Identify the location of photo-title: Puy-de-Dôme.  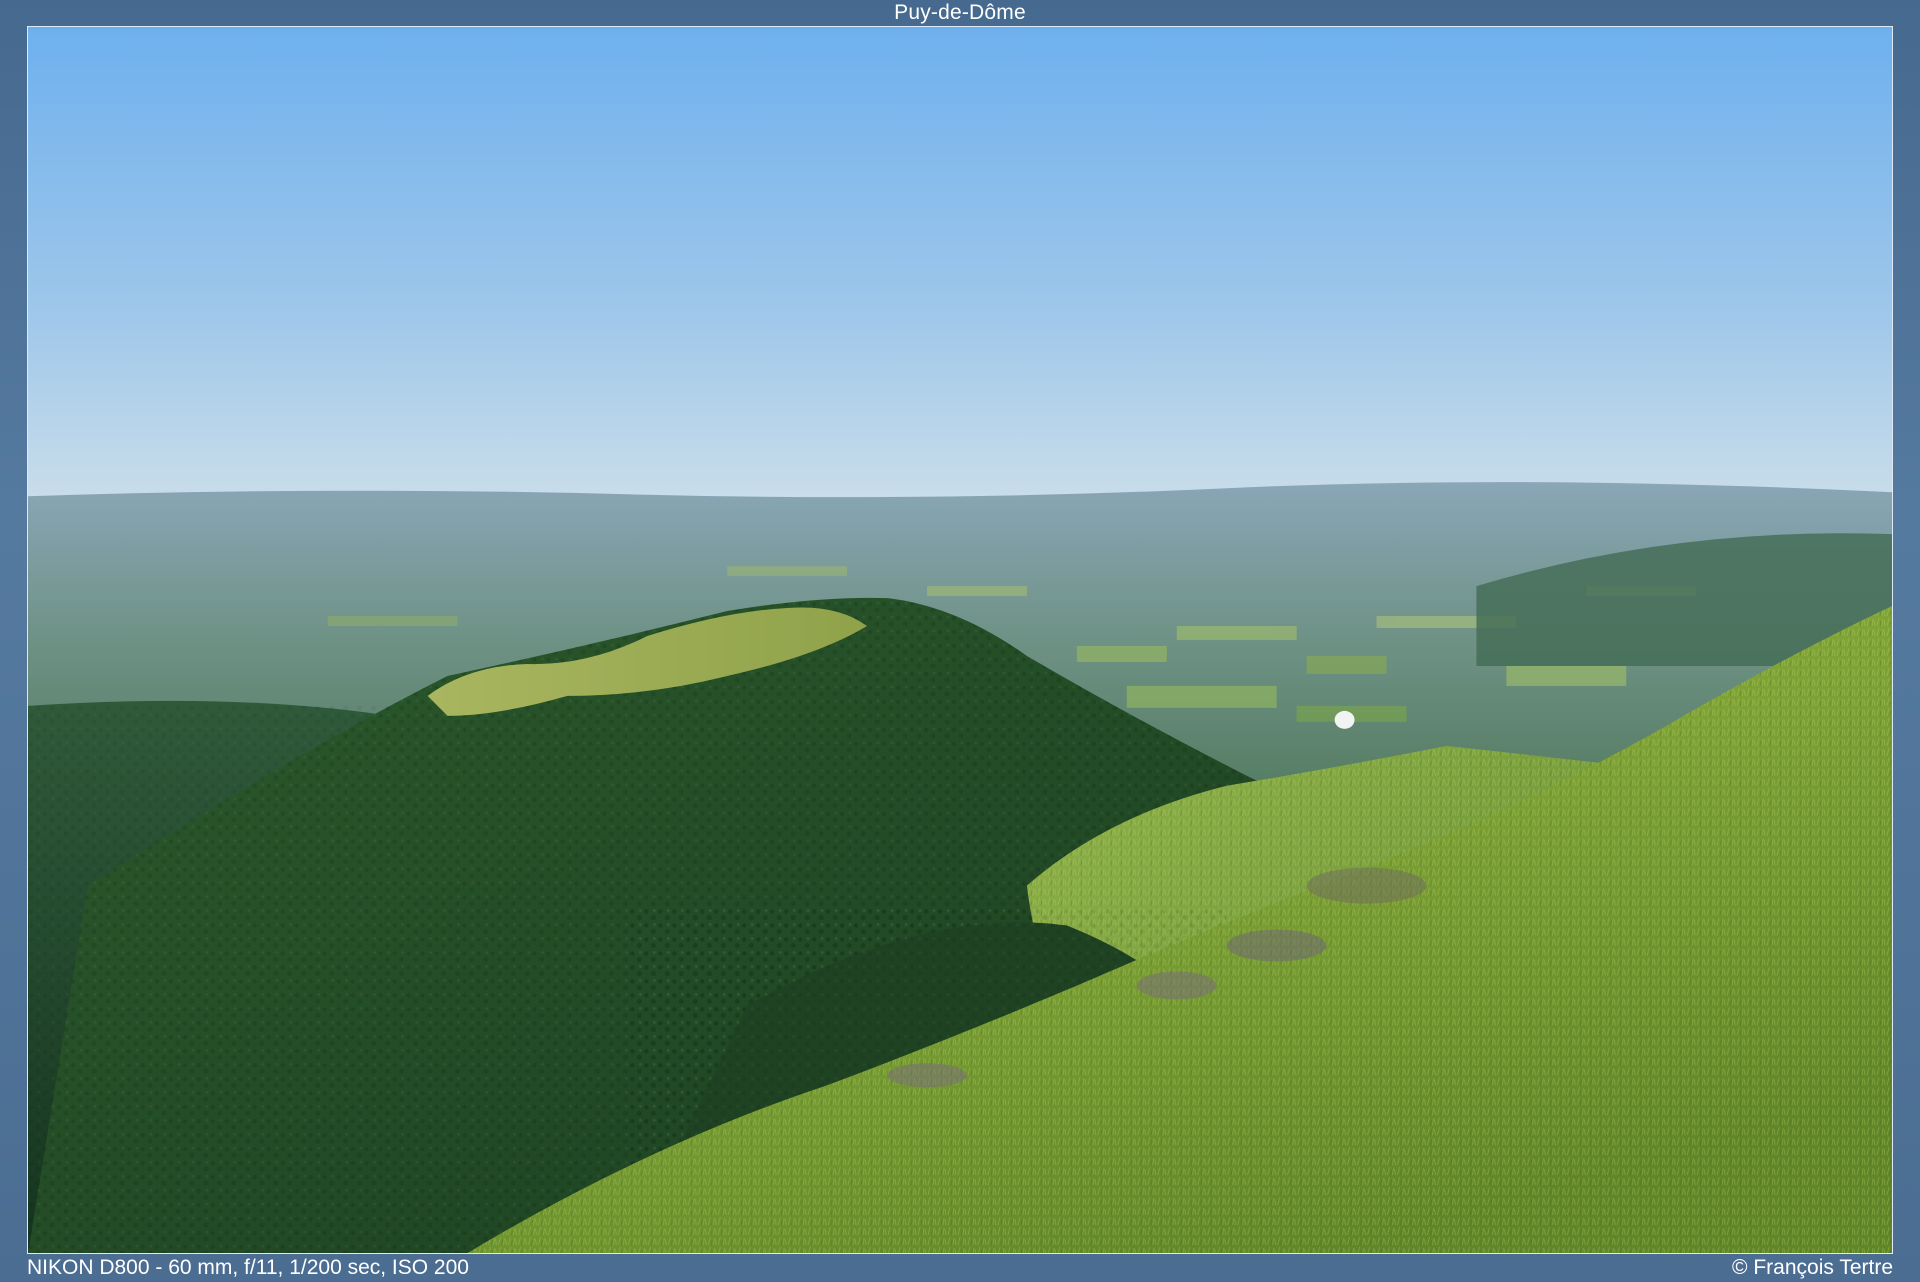
(960, 12).